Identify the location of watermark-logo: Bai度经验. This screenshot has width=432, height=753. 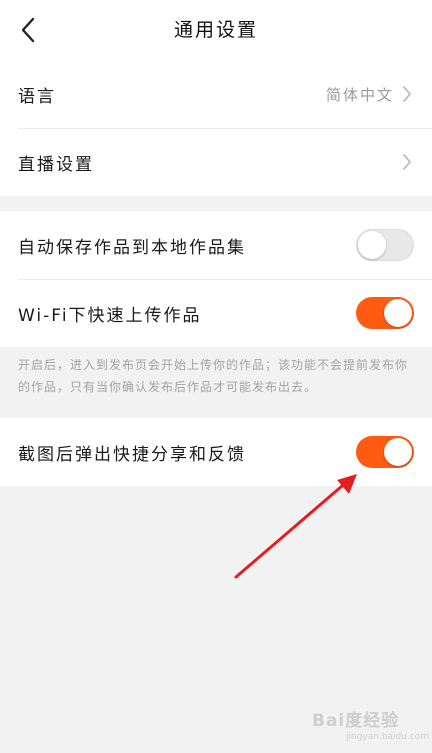
(356, 721).